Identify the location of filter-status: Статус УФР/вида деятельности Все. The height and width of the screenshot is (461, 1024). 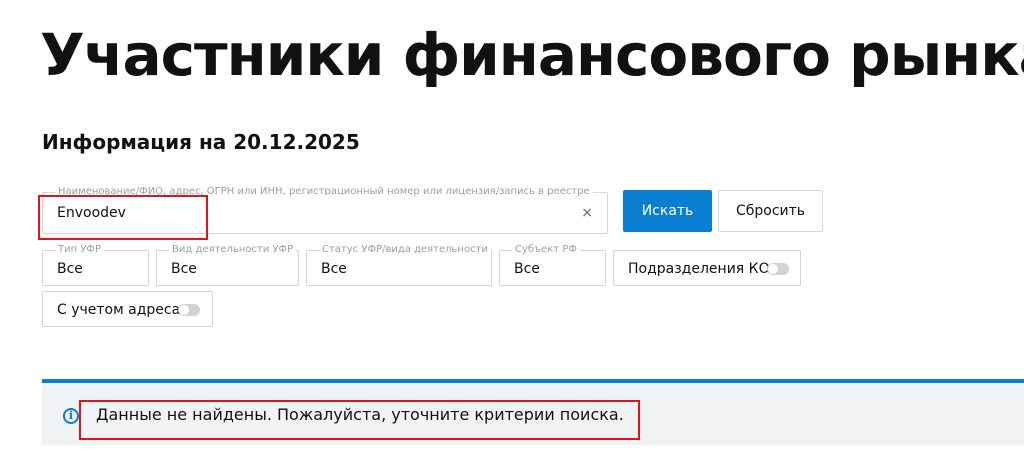
(399, 265).